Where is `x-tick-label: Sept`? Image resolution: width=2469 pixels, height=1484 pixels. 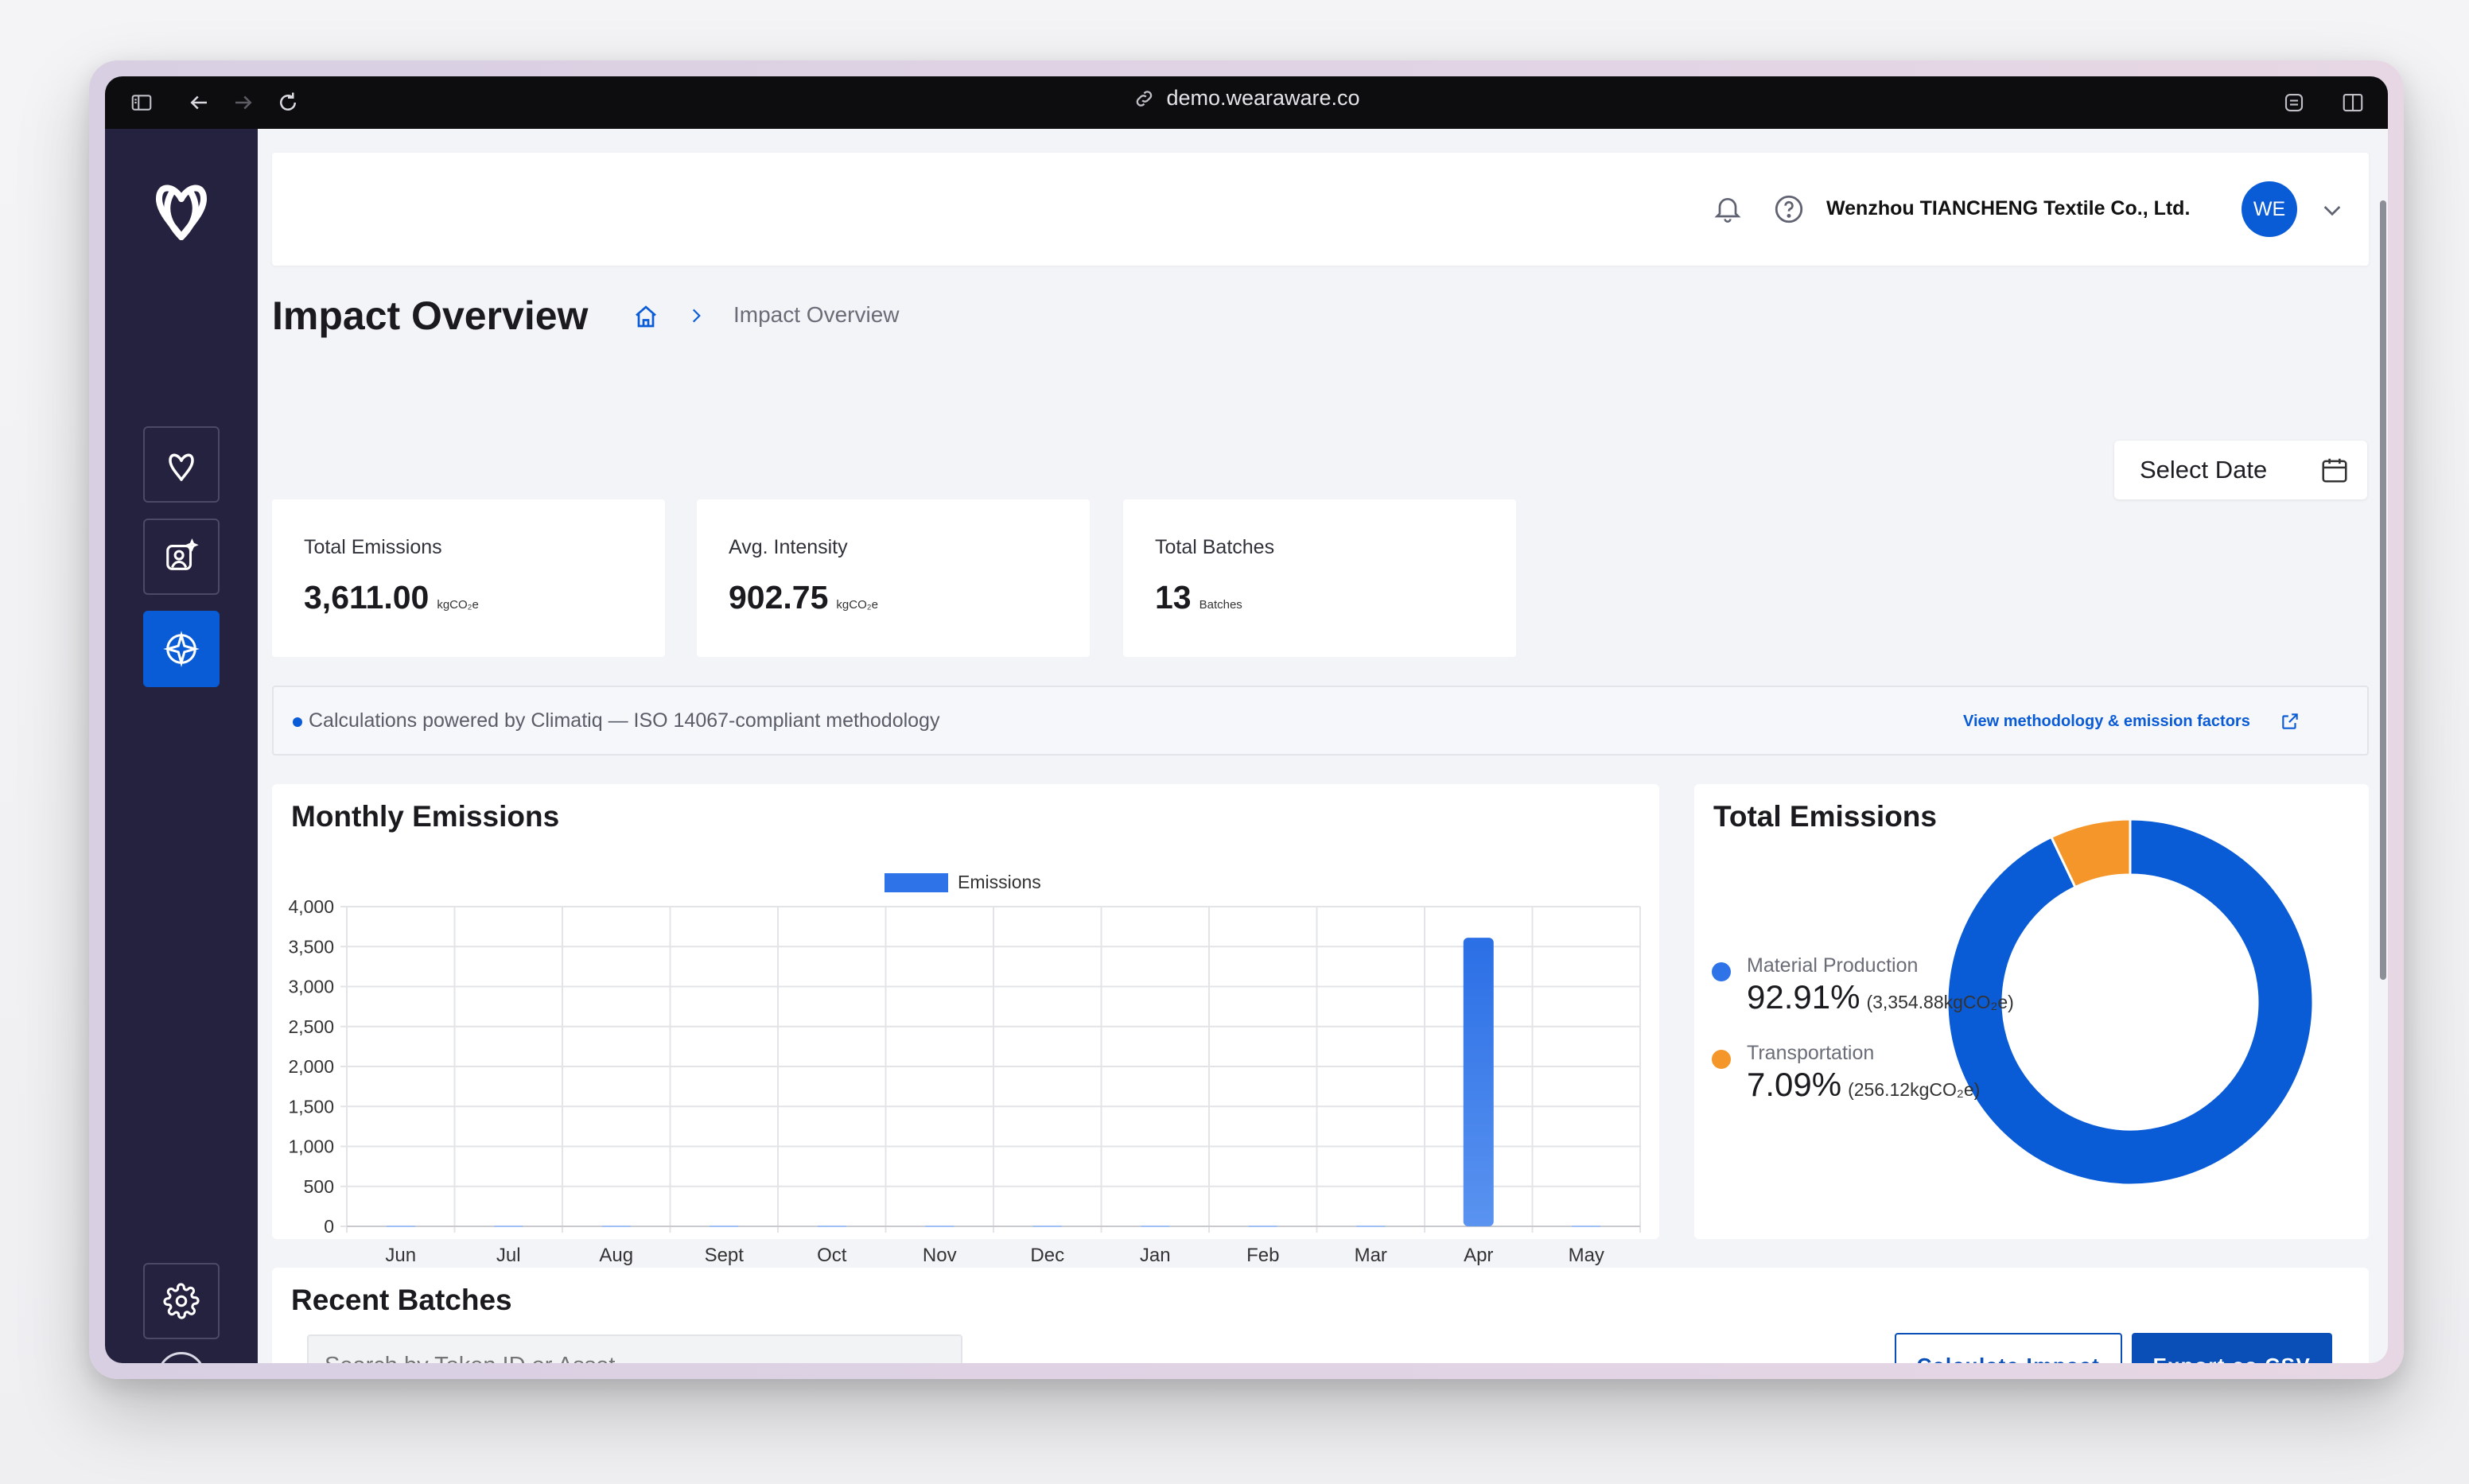 x-tick-label: Sept is located at coordinates (725, 1255).